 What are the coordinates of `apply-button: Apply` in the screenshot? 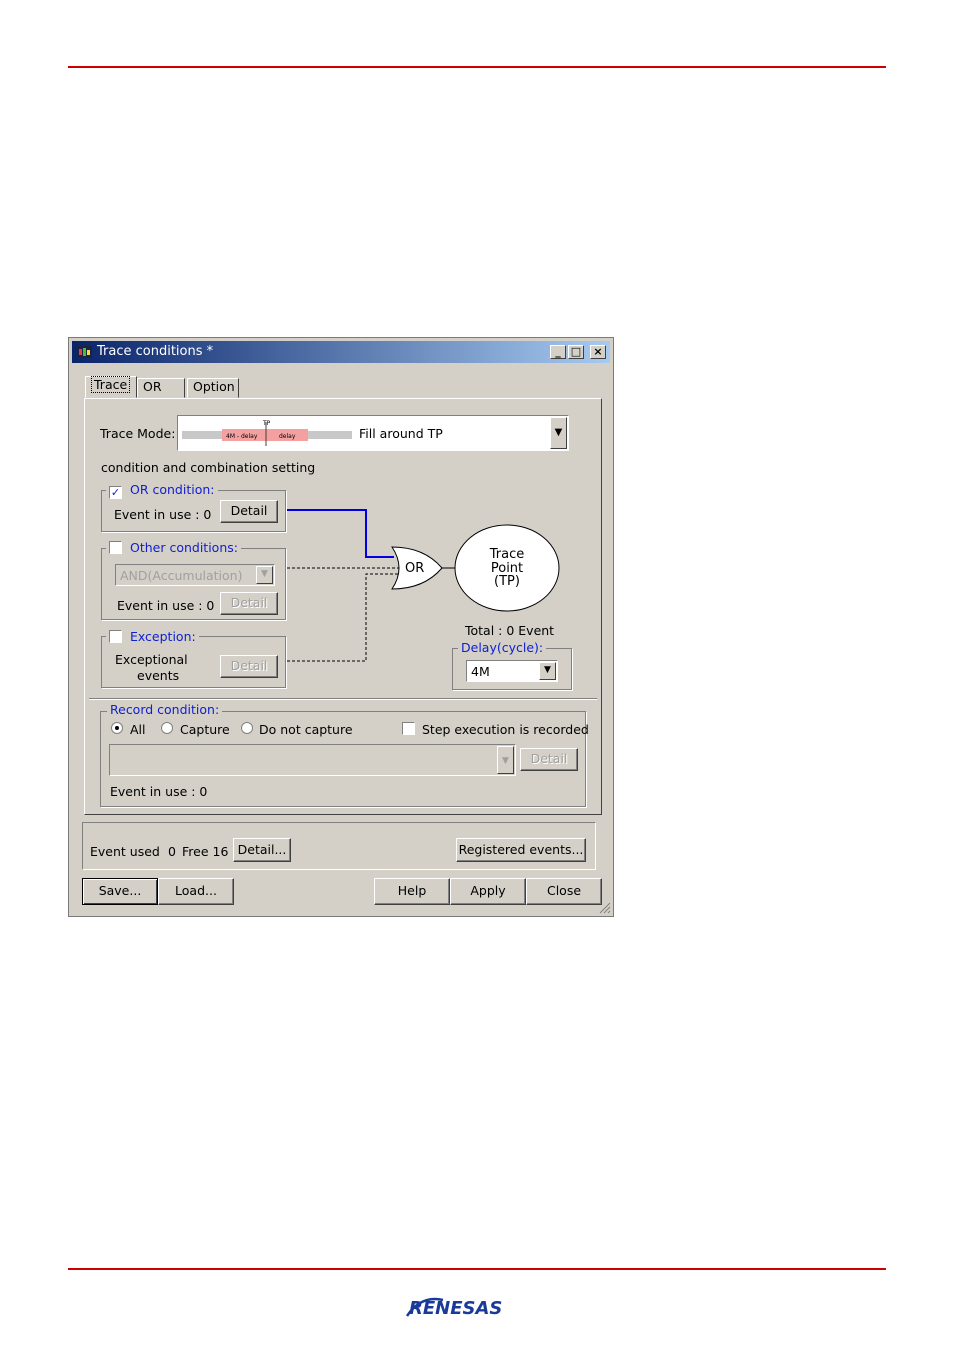 It's located at (488, 891).